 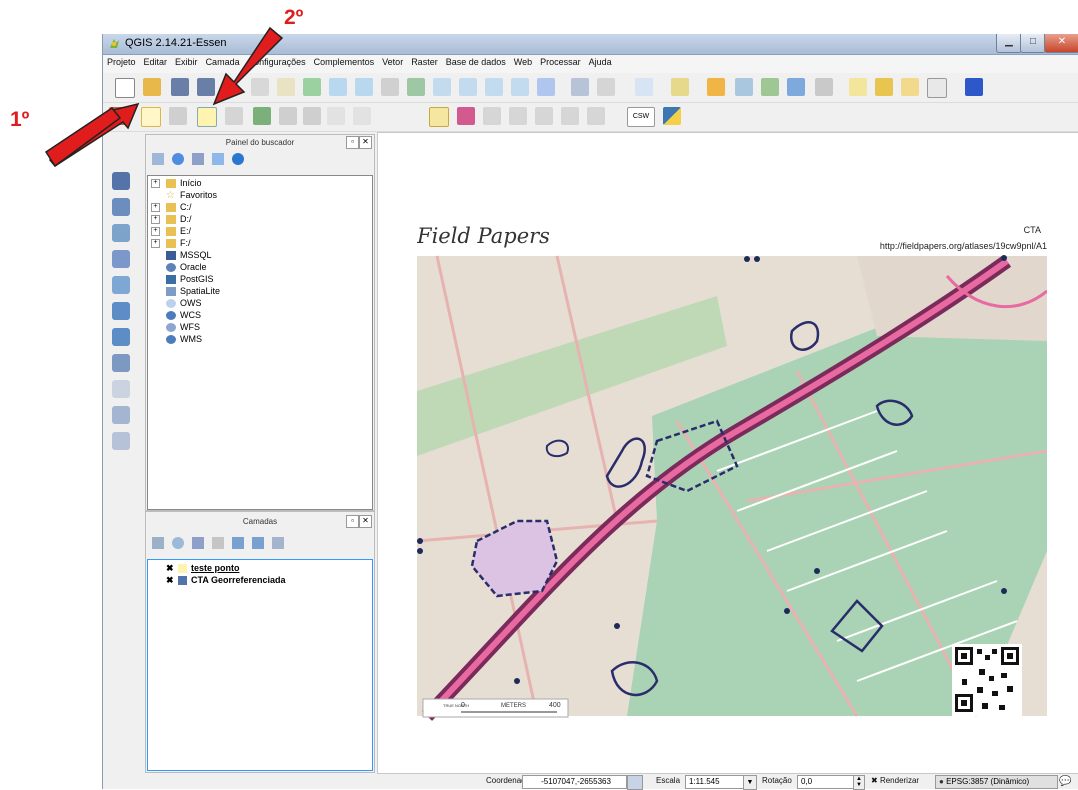 What do you see at coordinates (312, 87) in the screenshot?
I see `pan-map-icon` at bounding box center [312, 87].